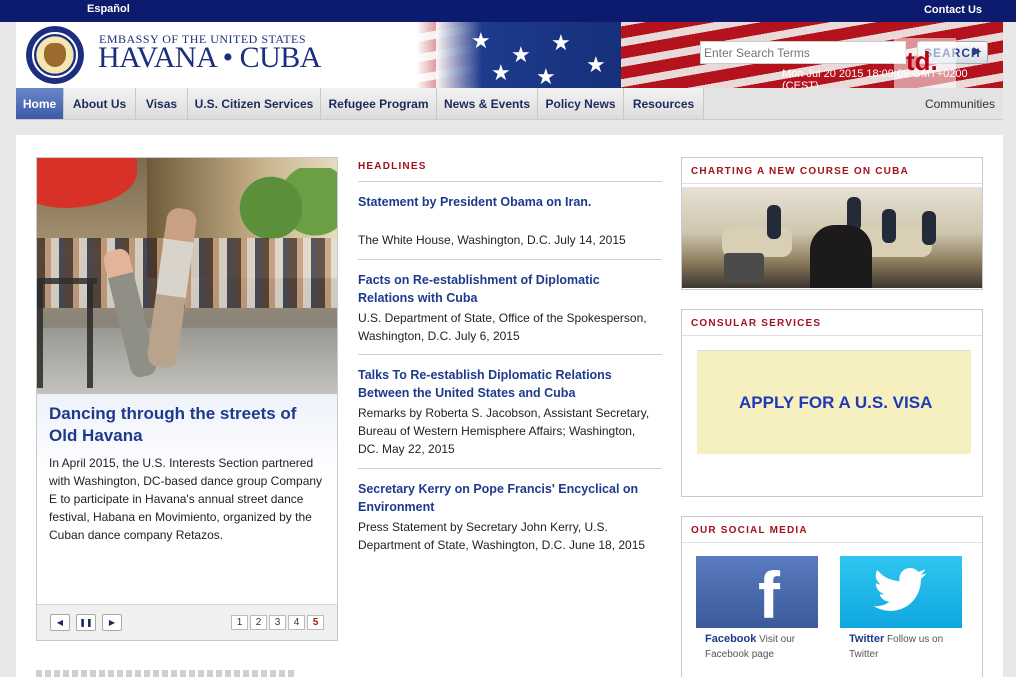 Image resolution: width=1016 pixels, height=677 pixels. What do you see at coordinates (282, 208) in the screenshot?
I see `photo-trees` at bounding box center [282, 208].